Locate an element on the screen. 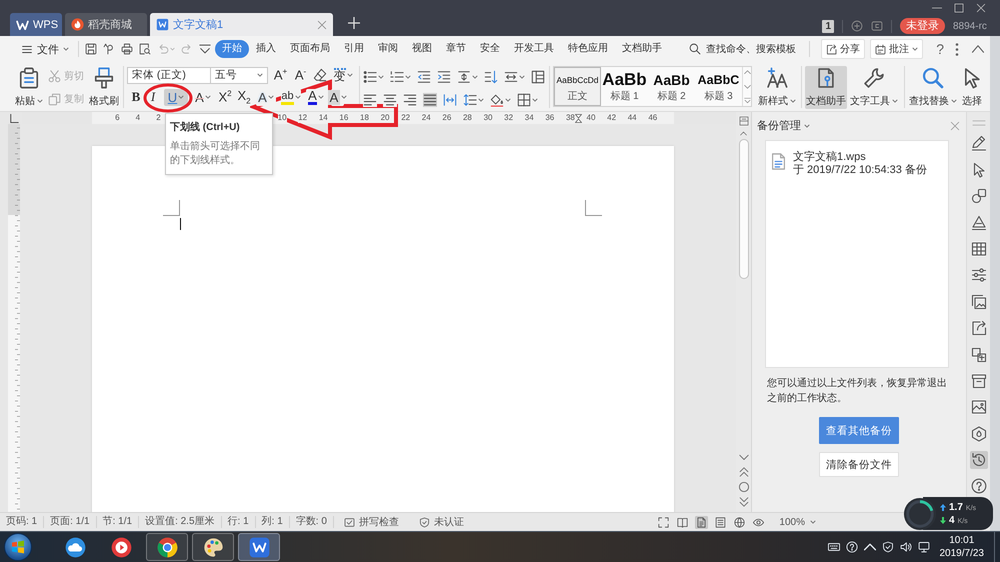 This screenshot has width=1000, height=562. save-icon is located at coordinates (91, 49).